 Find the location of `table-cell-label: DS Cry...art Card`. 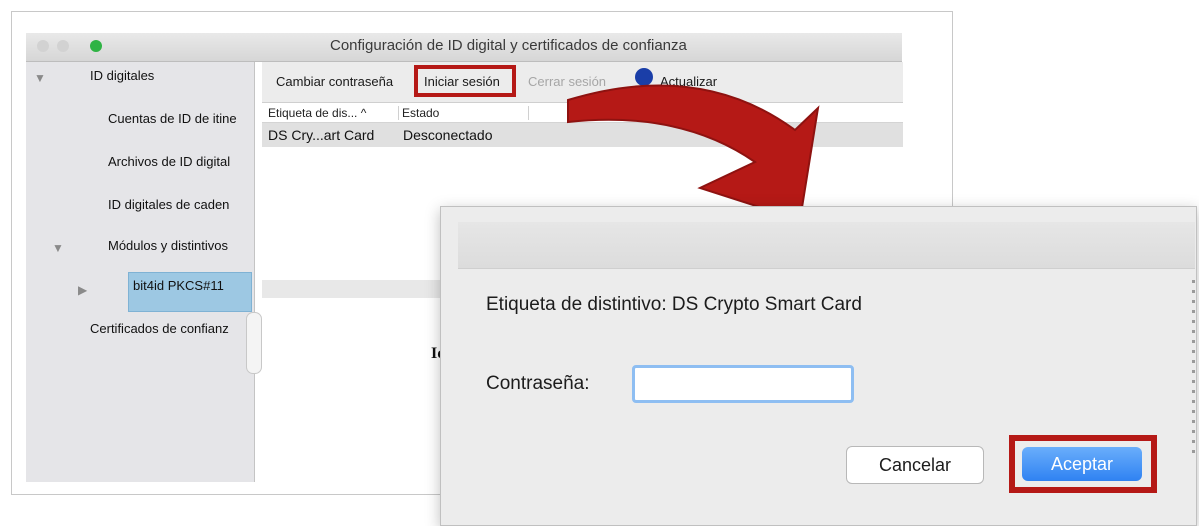

table-cell-label: DS Cry...art Card is located at coordinates (321, 135).